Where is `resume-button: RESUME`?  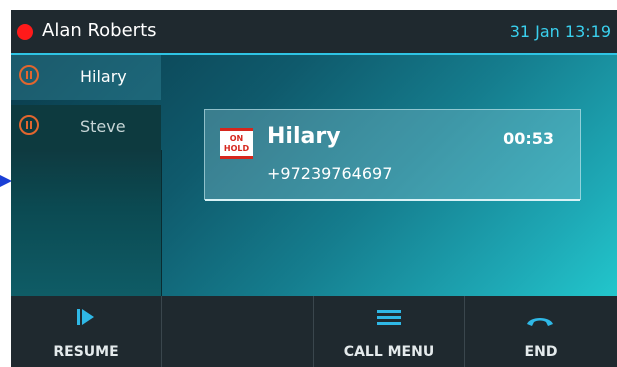
resume-button: RESUME is located at coordinates (86, 331).